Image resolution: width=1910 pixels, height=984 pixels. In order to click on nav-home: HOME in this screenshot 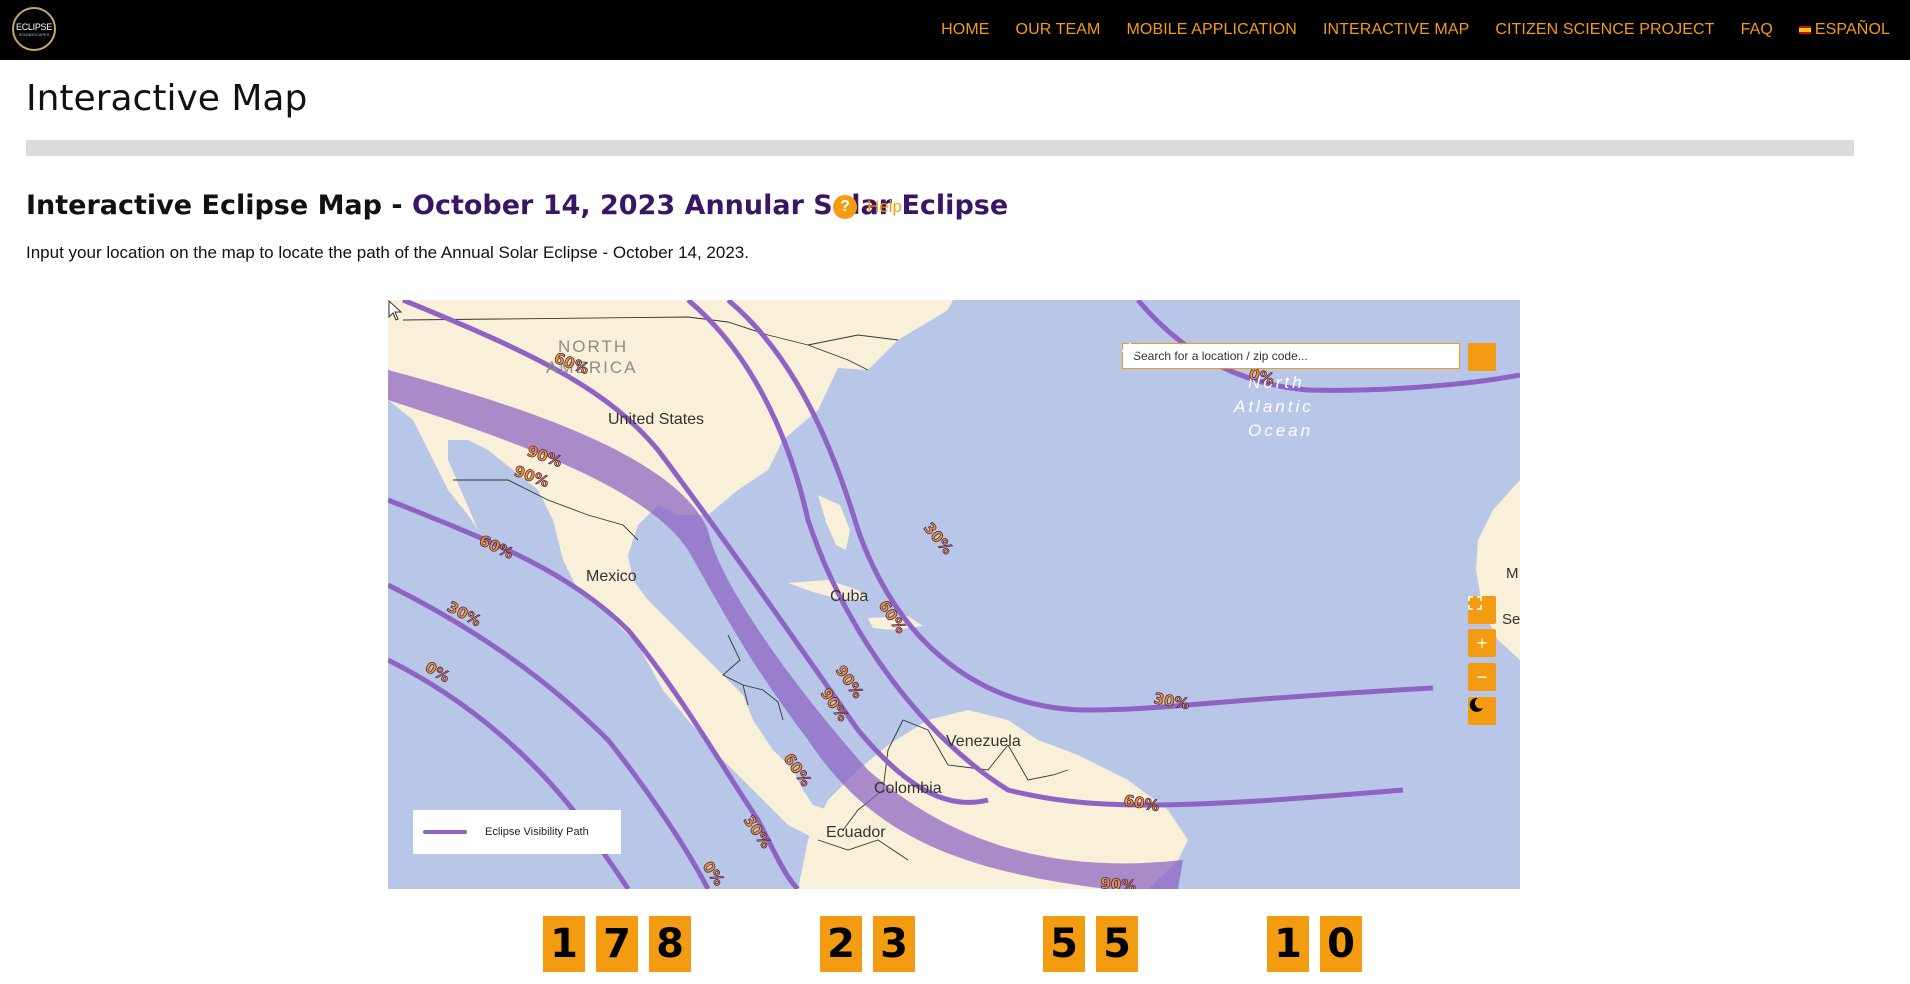, I will do `click(965, 30)`.